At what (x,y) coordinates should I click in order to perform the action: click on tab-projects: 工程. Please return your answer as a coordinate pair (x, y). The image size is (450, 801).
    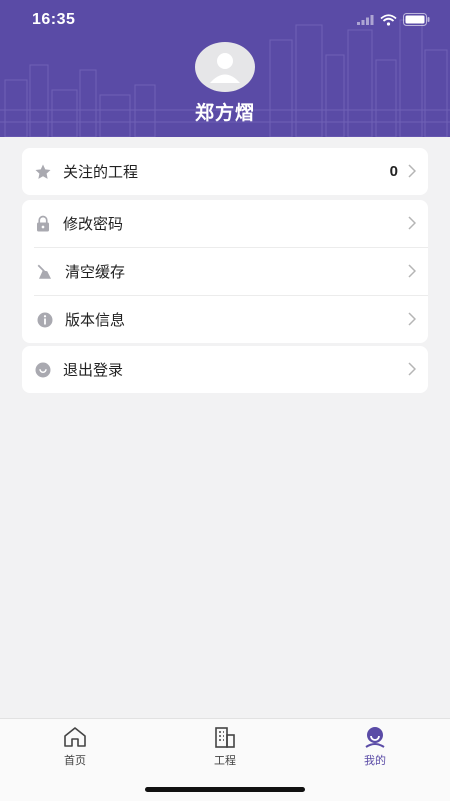
    Looking at the image, I should click on (225, 747).